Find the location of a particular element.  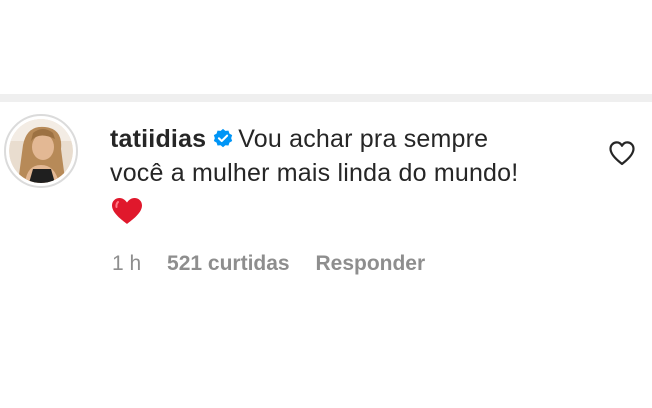

reply-button: Responder is located at coordinates (370, 263).